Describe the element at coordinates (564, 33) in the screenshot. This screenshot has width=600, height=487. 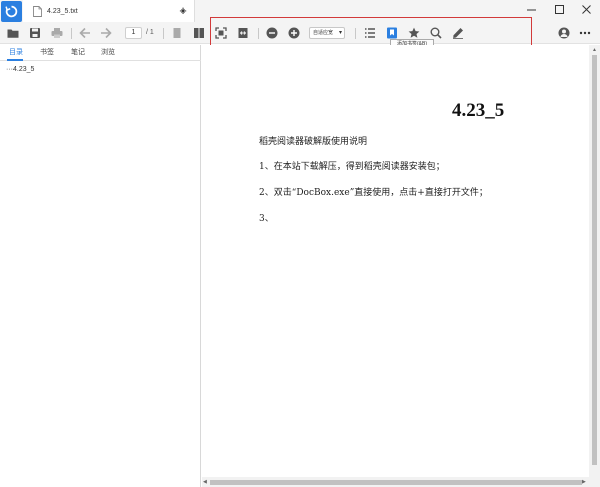
I see `user-icon` at that location.